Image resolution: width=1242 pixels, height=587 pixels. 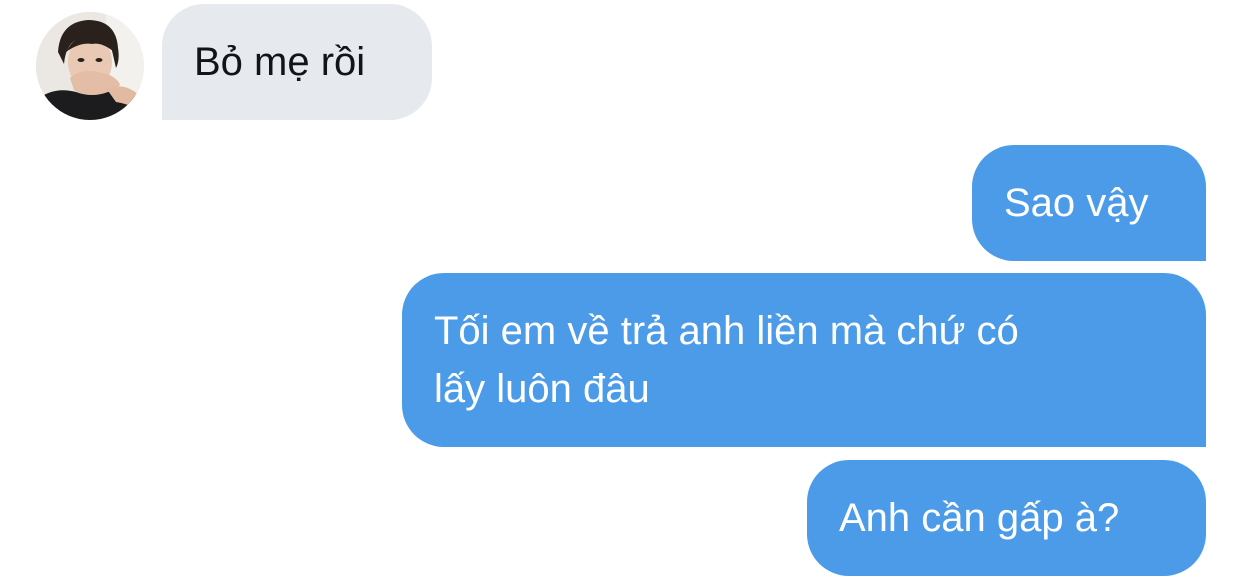 What do you see at coordinates (297, 62) in the screenshot?
I see `message-bubble-incoming: Bỏ mẹ rồi` at bounding box center [297, 62].